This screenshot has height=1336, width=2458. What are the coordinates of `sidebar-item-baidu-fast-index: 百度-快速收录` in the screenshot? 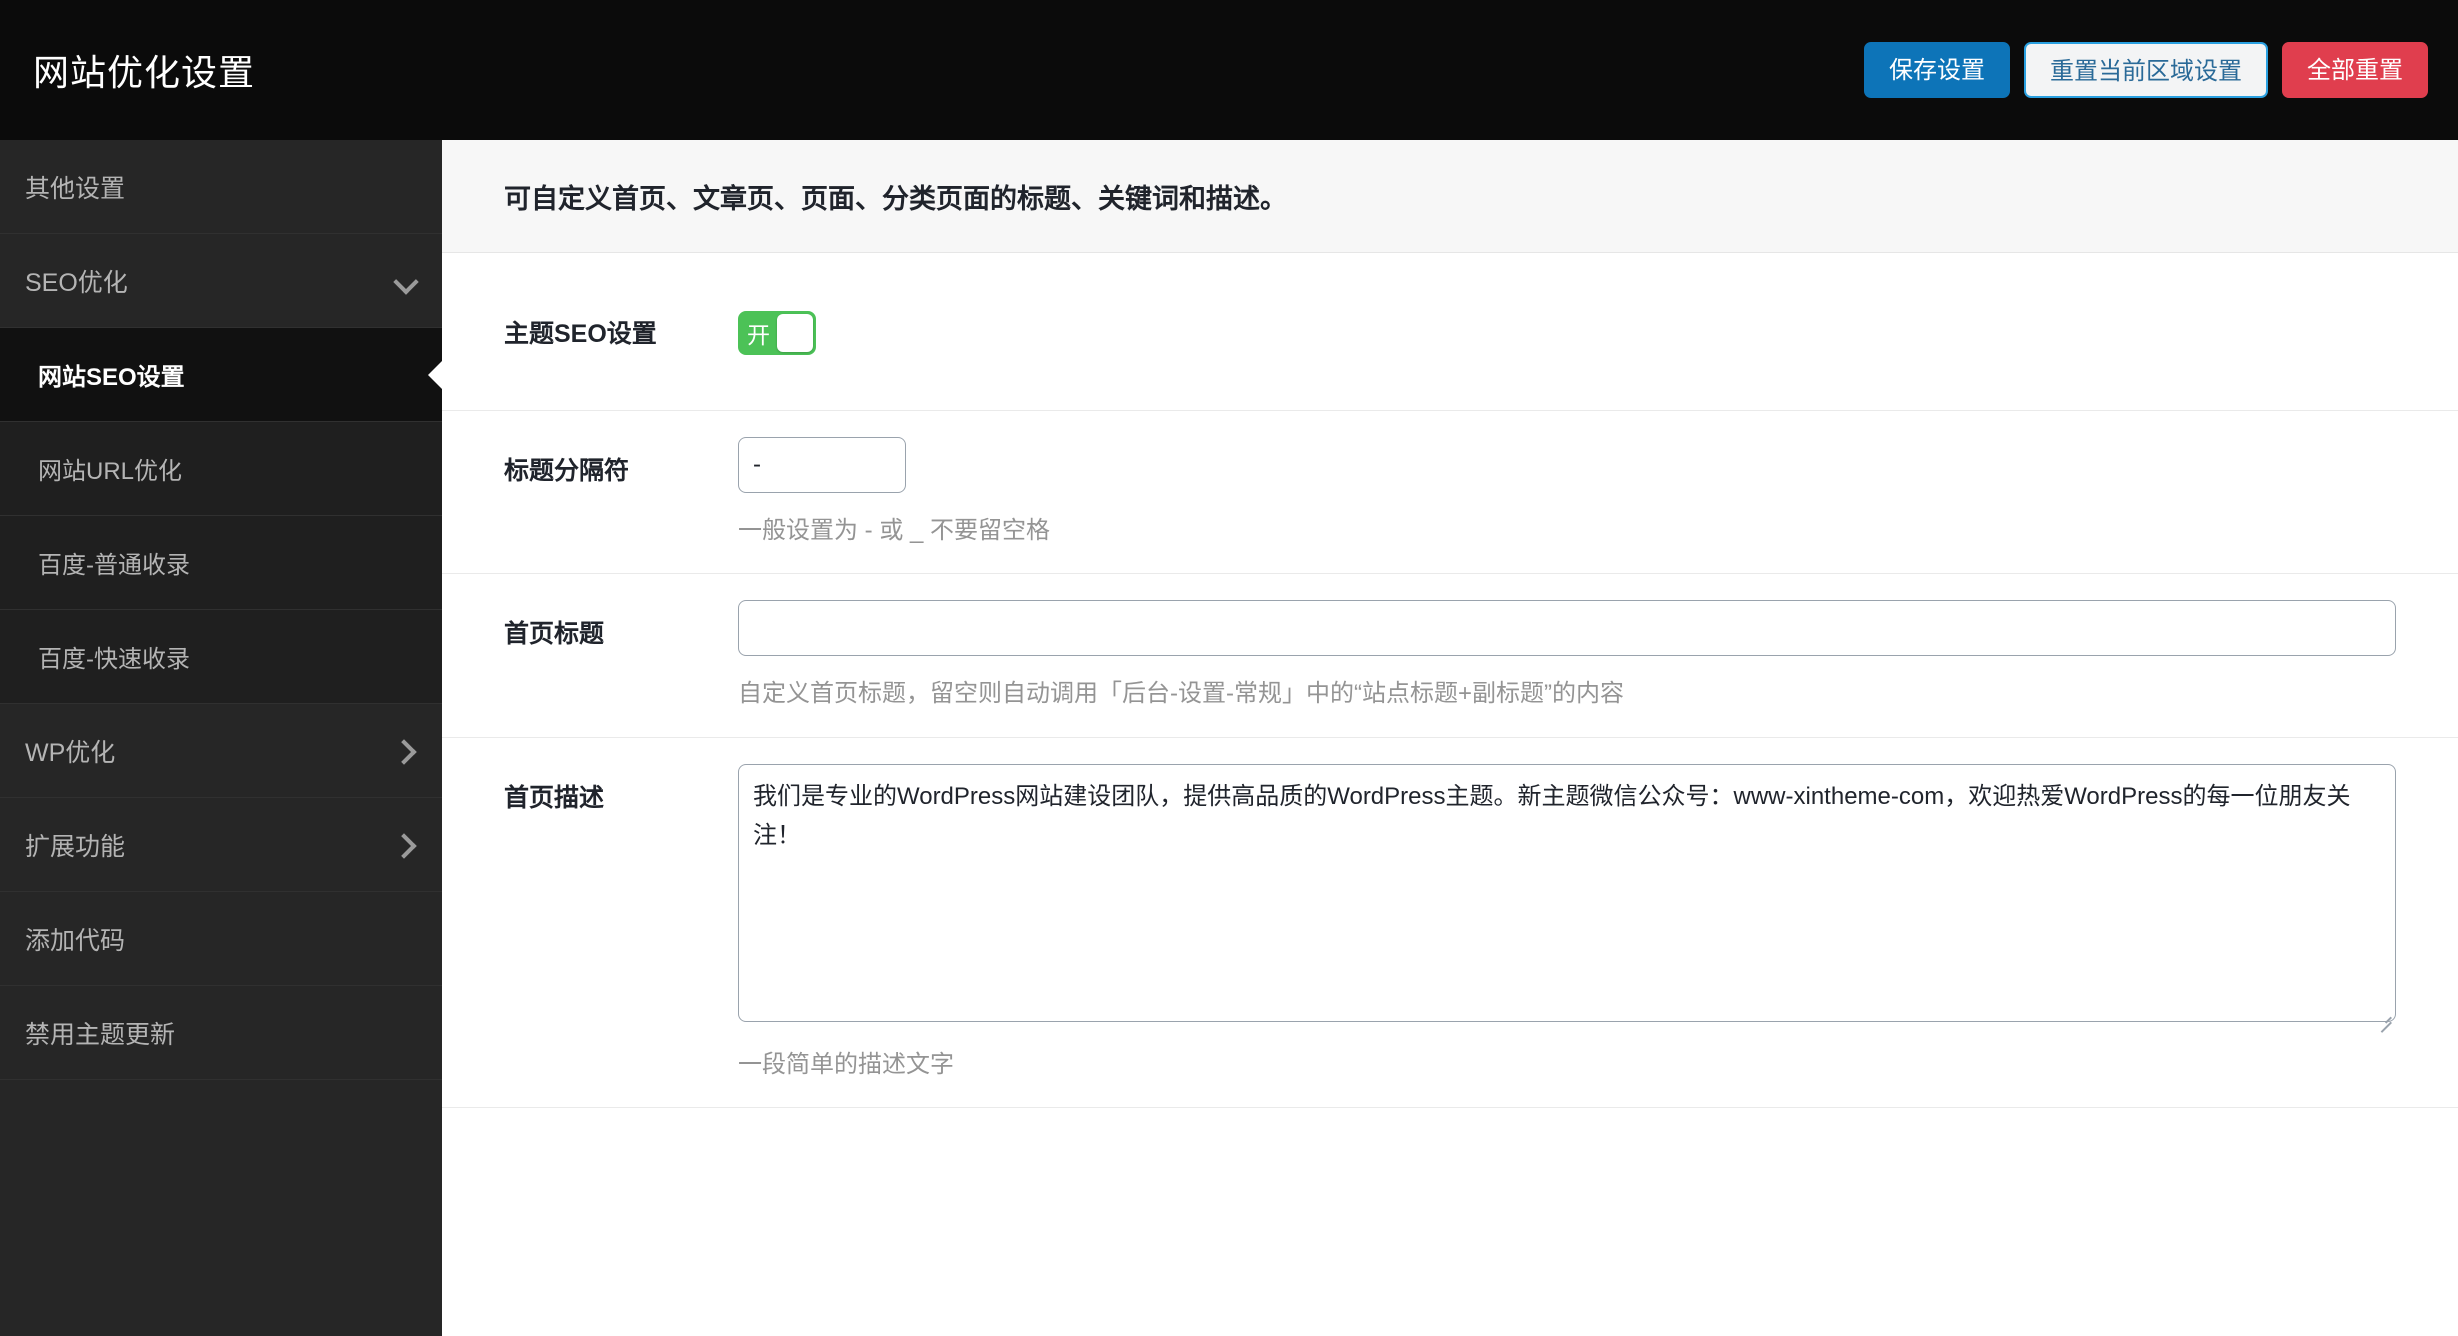 It's located at (221, 657).